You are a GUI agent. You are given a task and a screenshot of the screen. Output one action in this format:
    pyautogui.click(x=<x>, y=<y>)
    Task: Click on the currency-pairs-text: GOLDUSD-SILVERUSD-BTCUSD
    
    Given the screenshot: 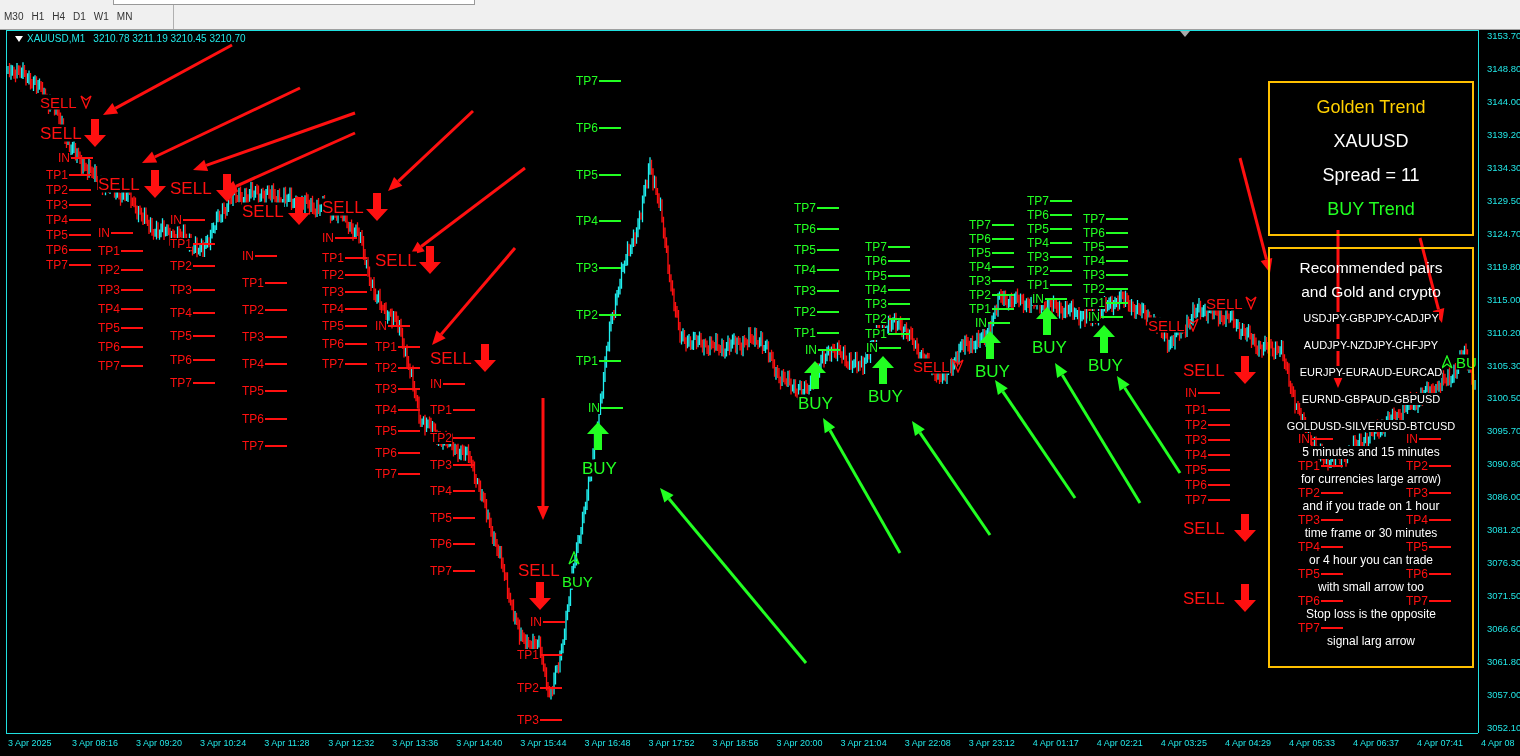 What is the action you would take?
    pyautogui.click(x=1371, y=425)
    